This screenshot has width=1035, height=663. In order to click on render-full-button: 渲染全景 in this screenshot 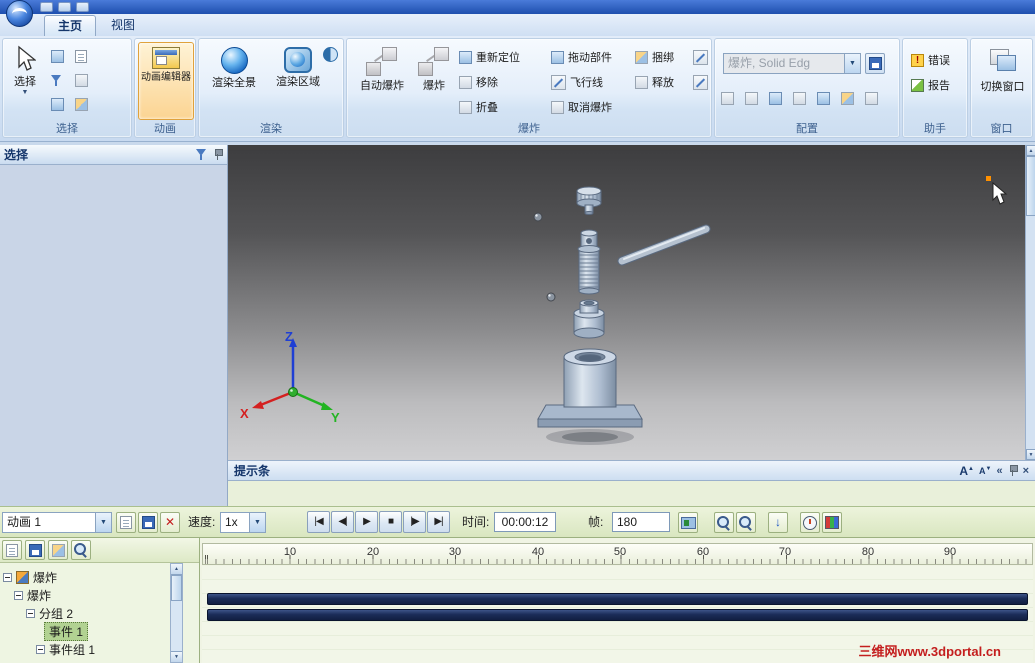, I will do `click(234, 66)`.